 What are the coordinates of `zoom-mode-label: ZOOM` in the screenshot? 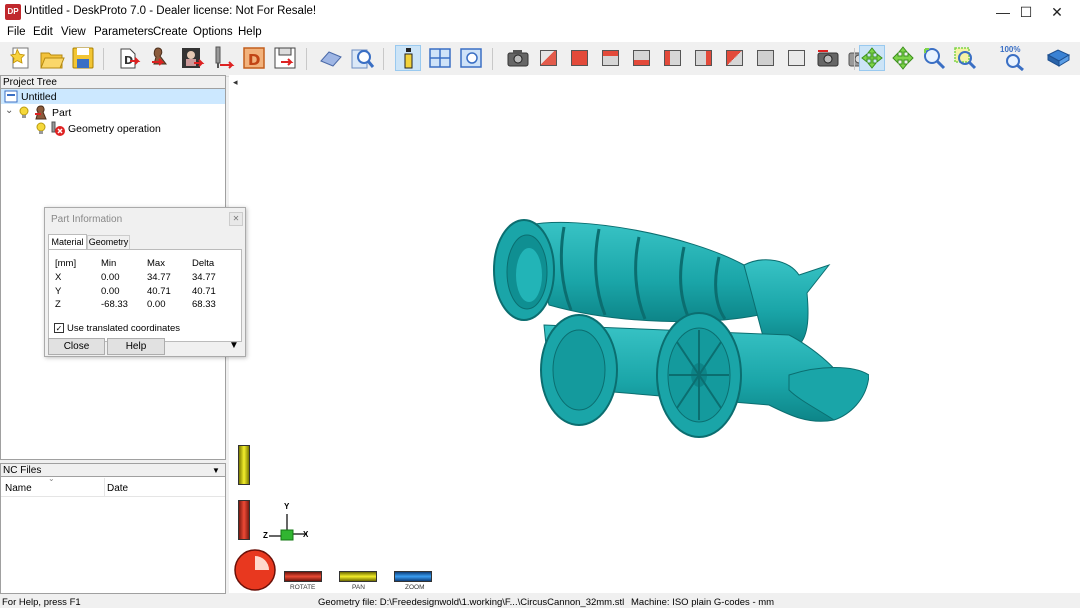 It's located at (415, 587).